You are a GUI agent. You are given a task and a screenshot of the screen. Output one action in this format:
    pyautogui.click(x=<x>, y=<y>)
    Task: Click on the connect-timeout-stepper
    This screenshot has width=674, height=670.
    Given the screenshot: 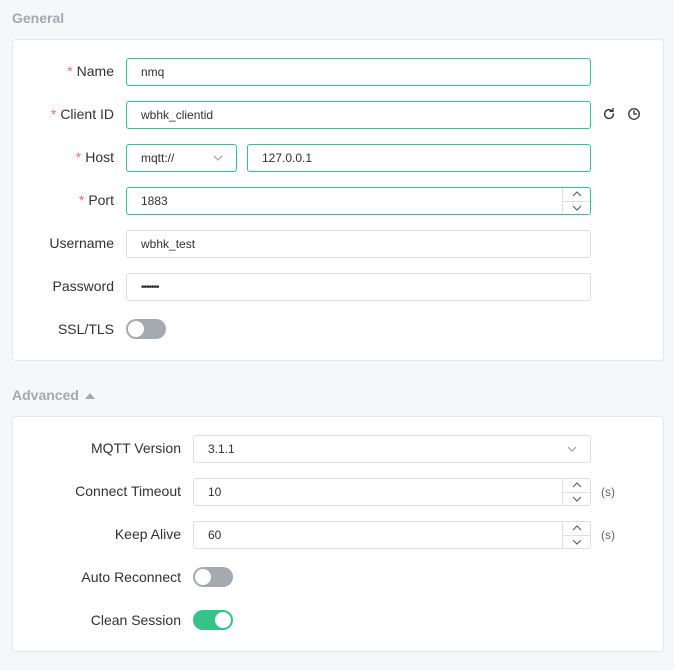 What is the action you would take?
    pyautogui.click(x=576, y=492)
    